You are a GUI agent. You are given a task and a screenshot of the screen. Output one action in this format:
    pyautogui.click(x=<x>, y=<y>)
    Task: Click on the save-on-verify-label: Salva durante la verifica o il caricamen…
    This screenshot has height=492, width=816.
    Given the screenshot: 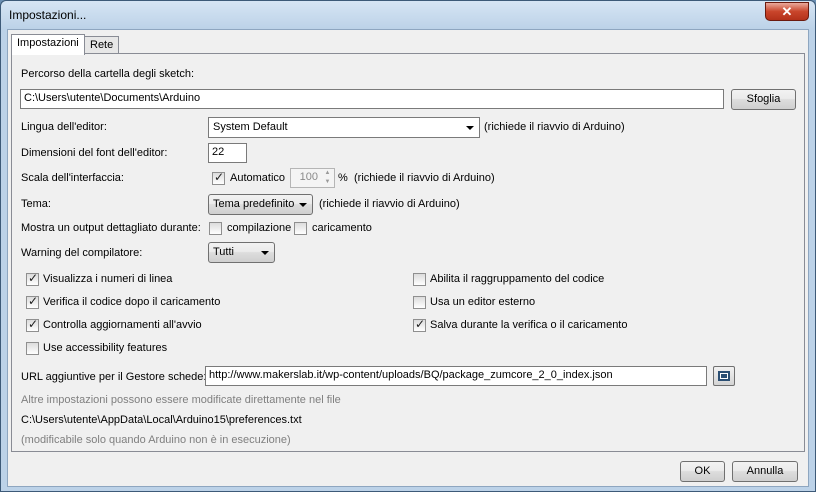 What is the action you would take?
    pyautogui.click(x=529, y=325)
    